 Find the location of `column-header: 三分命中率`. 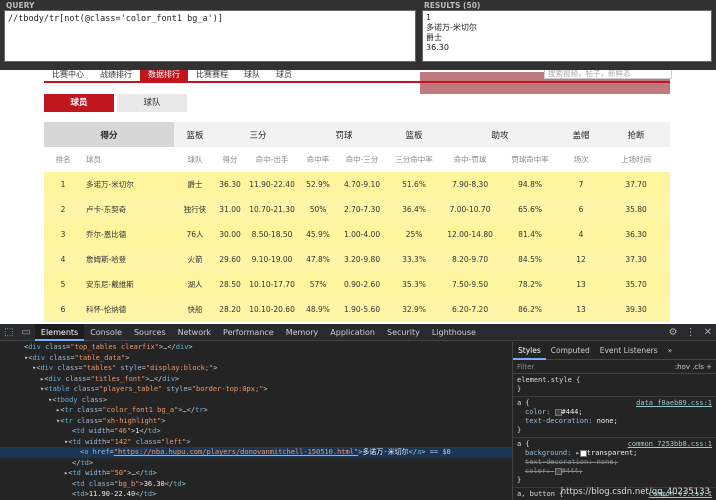

column-header: 三分命中率 is located at coordinates (414, 159).